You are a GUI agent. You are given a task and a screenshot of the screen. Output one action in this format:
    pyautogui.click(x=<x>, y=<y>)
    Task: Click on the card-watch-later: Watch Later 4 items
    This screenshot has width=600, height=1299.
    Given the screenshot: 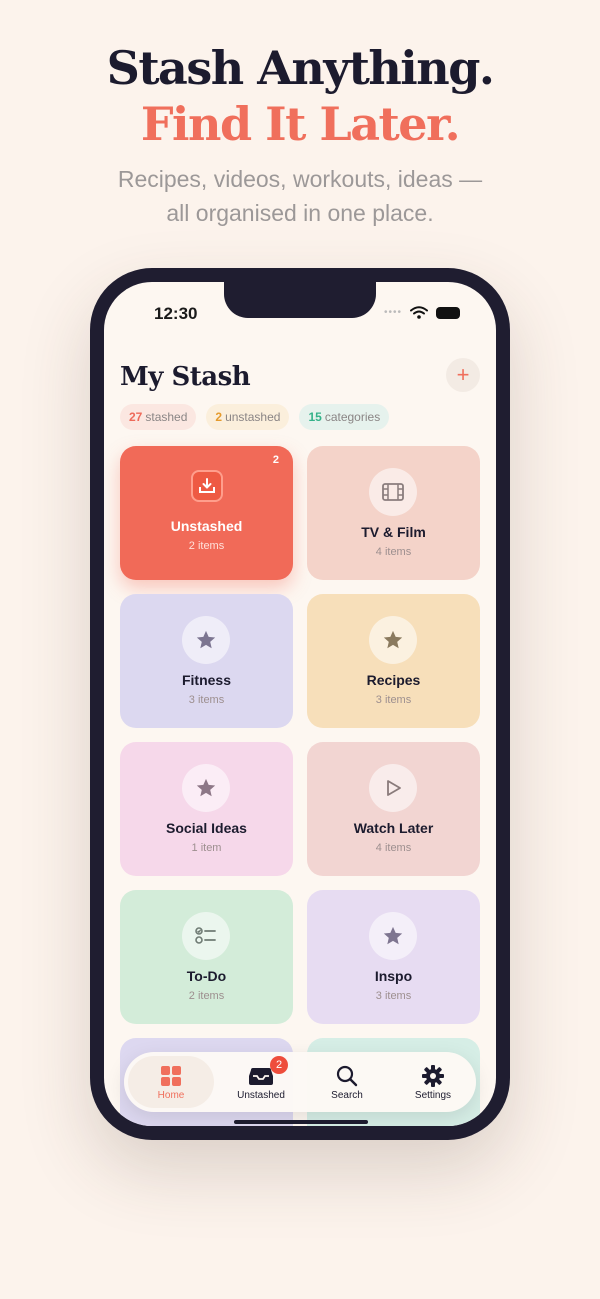 What is the action you would take?
    pyautogui.click(x=393, y=809)
    